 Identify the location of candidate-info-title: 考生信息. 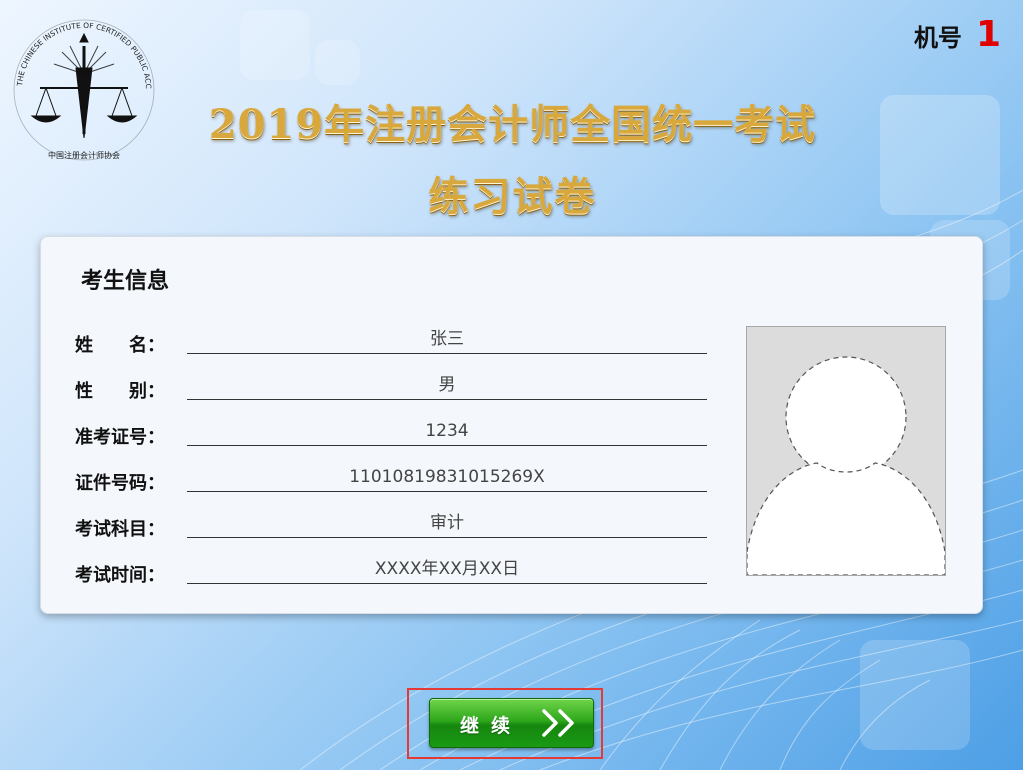
(125, 281).